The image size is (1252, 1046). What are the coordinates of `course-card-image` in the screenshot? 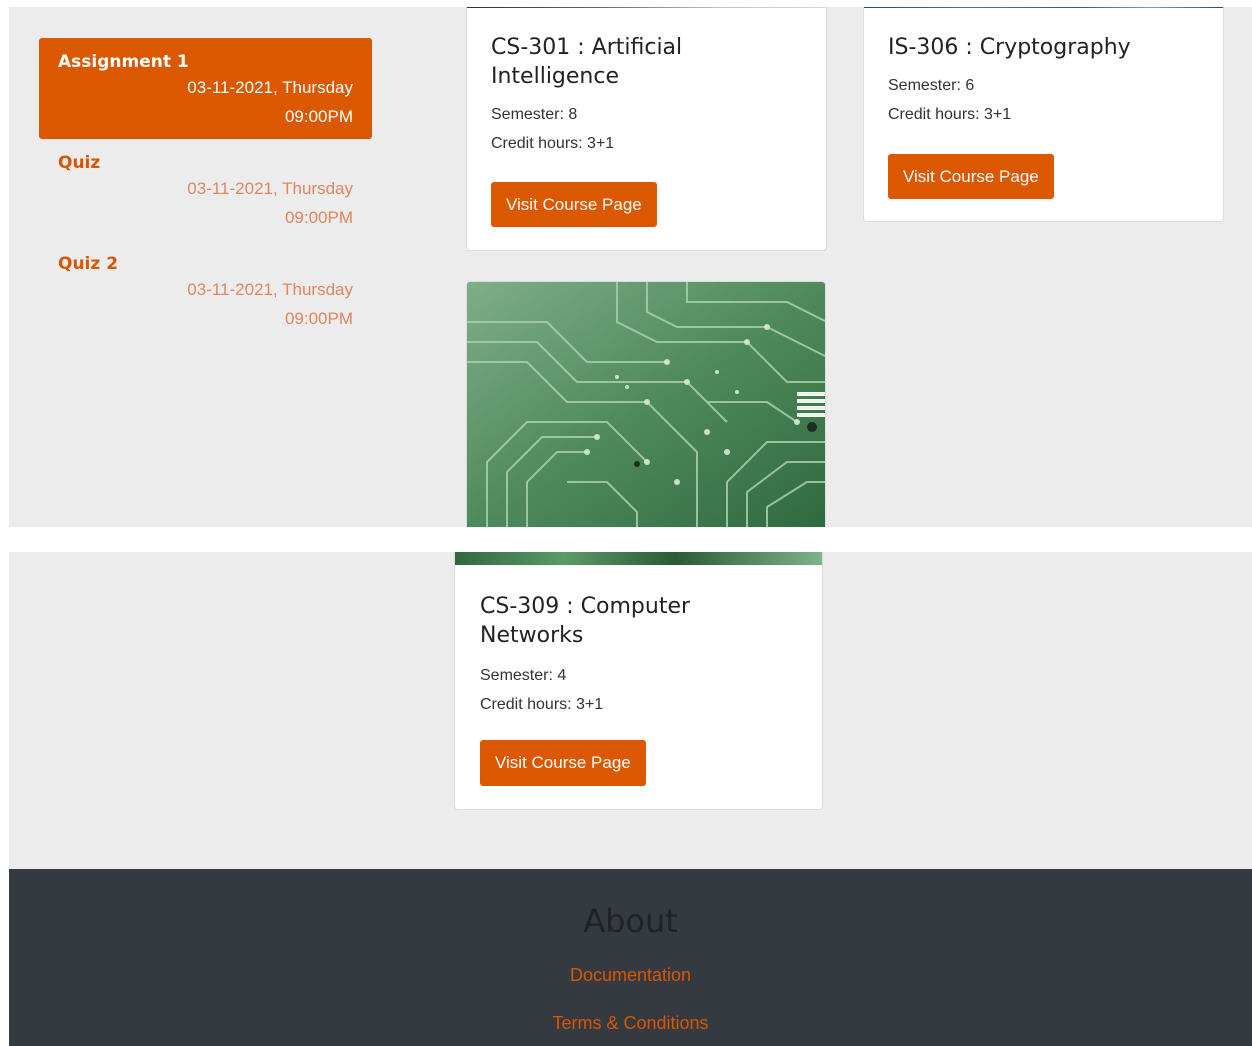 It's located at (646, 404).